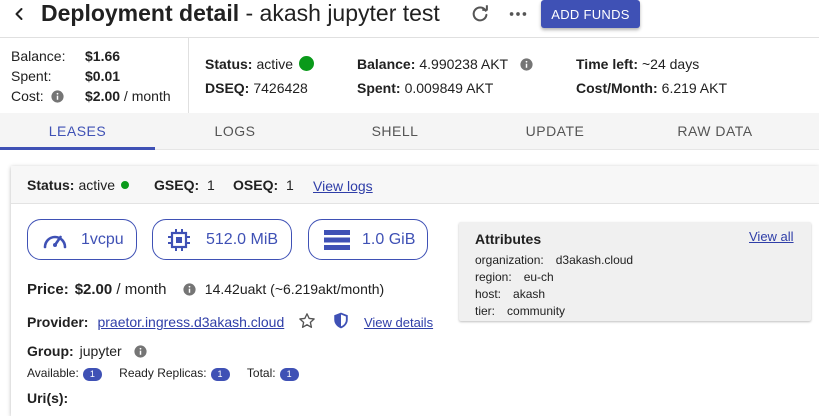 This screenshot has height=416, width=819. I want to click on provider-link: praetor.ingress.d3akash.cloud, so click(190, 322).